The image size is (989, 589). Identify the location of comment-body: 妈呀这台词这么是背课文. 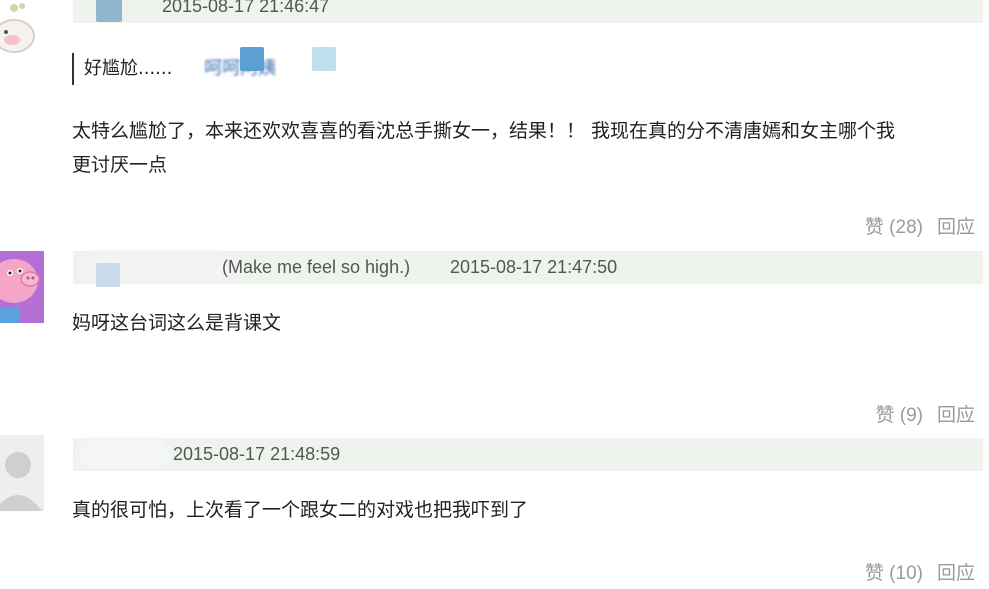
(527, 323).